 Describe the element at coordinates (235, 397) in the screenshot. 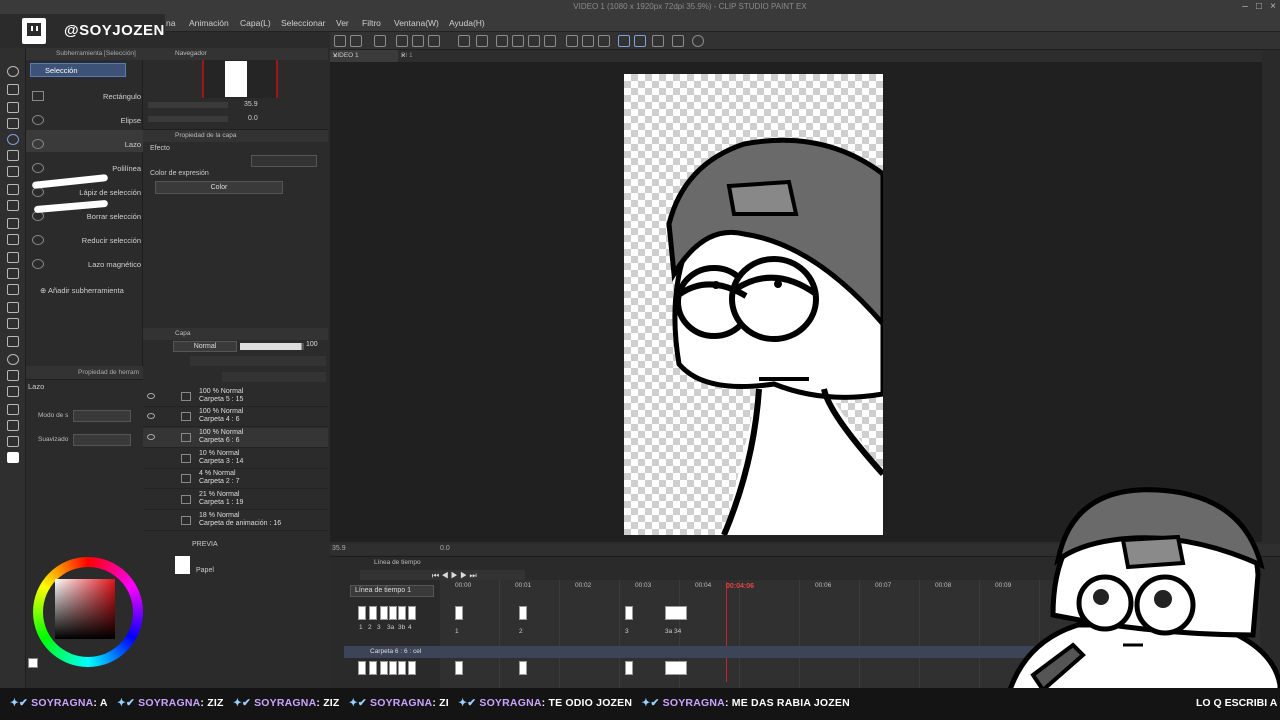

I see `layer-row: 100 % Normal Carpeta 5 : 15` at that location.